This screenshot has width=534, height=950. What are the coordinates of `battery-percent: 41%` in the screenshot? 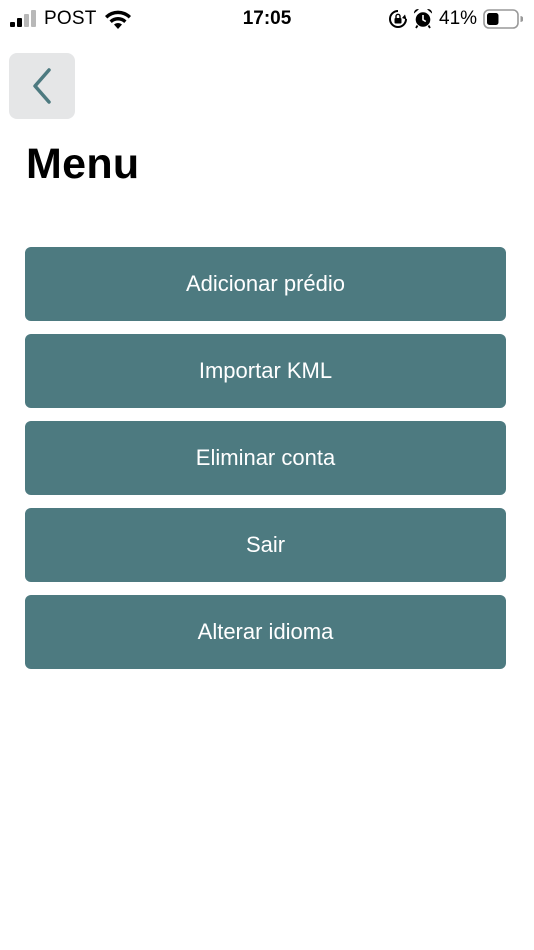 It's located at (458, 18).